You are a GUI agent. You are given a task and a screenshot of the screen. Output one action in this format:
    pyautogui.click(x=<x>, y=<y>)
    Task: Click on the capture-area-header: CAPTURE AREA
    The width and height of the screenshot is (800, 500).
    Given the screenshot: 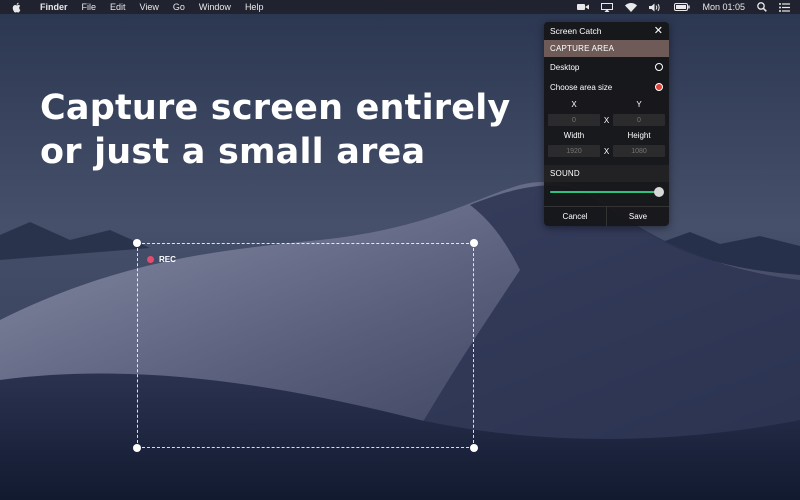 What is the action you would take?
    pyautogui.click(x=606, y=48)
    